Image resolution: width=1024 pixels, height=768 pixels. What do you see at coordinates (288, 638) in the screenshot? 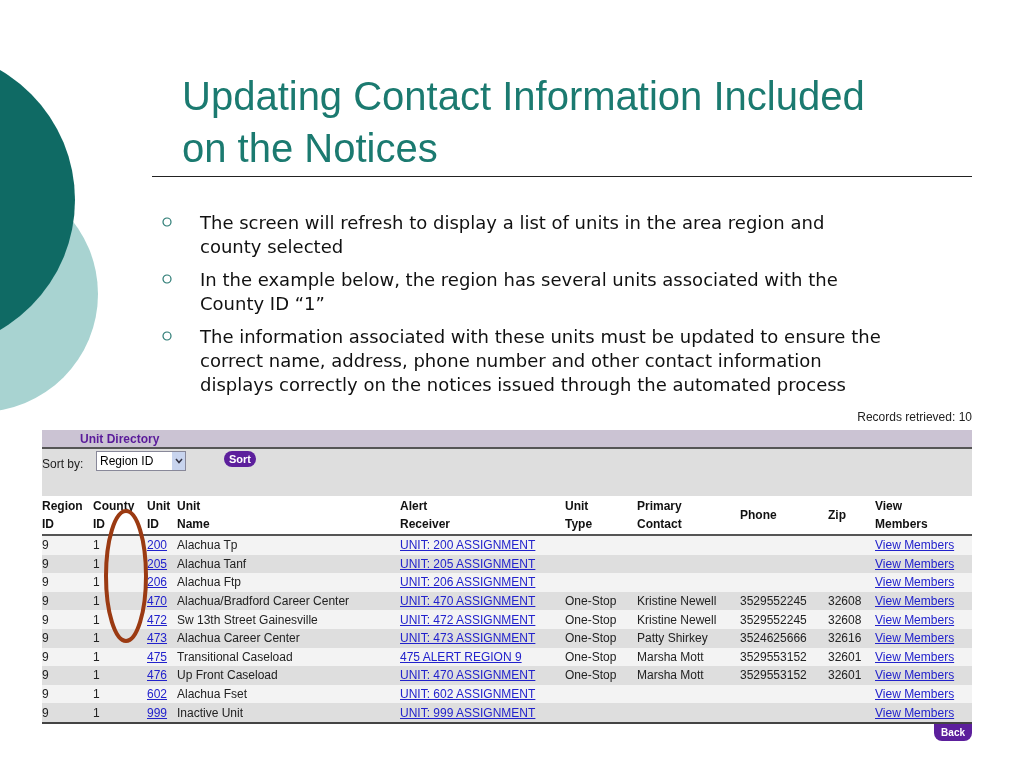
I see `table-cell: Alachua Career Center` at bounding box center [288, 638].